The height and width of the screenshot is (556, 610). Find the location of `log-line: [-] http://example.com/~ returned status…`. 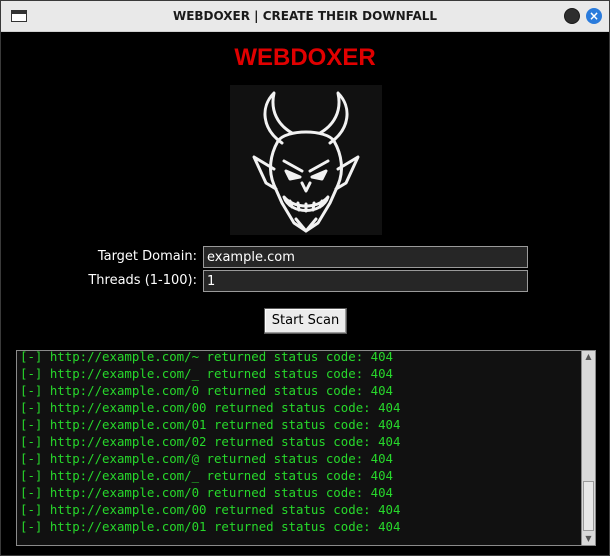

log-line: [-] http://example.com/~ returned status… is located at coordinates (206, 357).